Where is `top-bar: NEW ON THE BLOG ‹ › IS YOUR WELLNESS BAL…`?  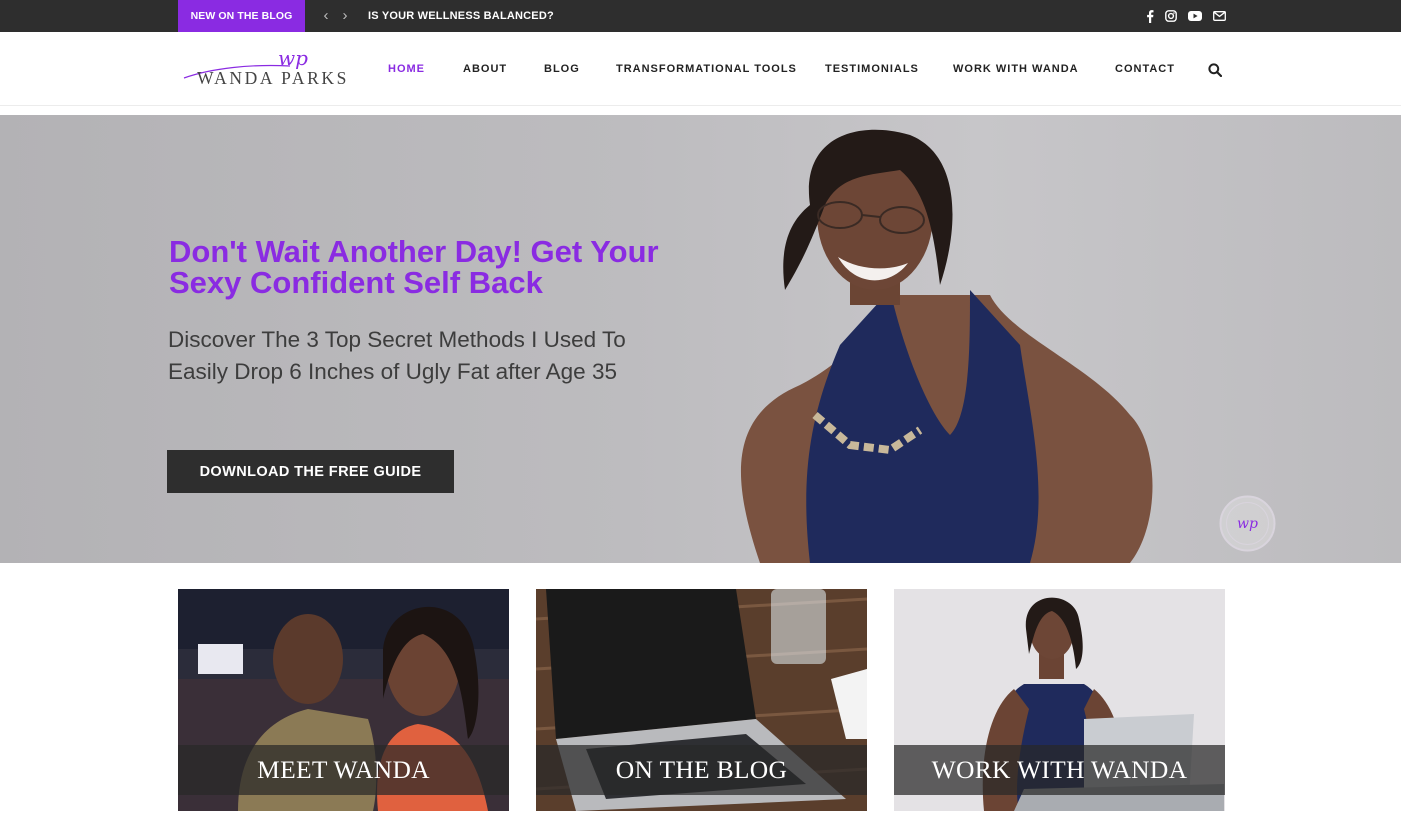 top-bar: NEW ON THE BLOG ‹ › IS YOUR WELLNESS BAL… is located at coordinates (700, 16).